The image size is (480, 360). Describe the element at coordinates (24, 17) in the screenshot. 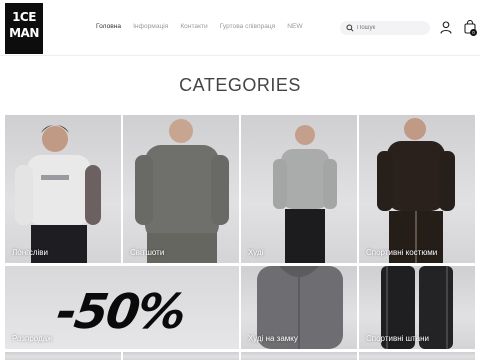

I see `logo-line-1: 1CE` at that location.